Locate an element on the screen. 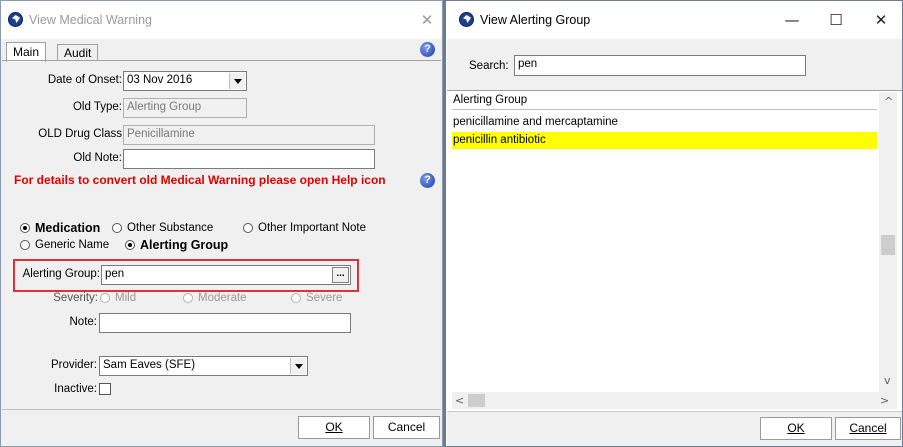  radio-medication: Medication is located at coordinates (60, 228).